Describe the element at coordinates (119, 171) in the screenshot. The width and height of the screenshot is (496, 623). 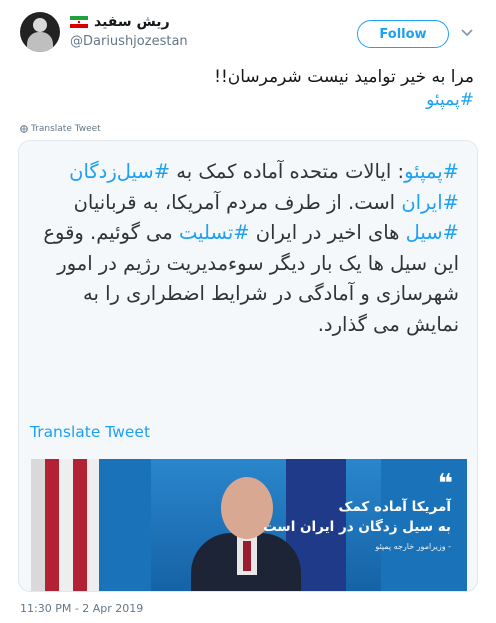
I see `quoted-hashtag: #سیل‌زدگان` at that location.